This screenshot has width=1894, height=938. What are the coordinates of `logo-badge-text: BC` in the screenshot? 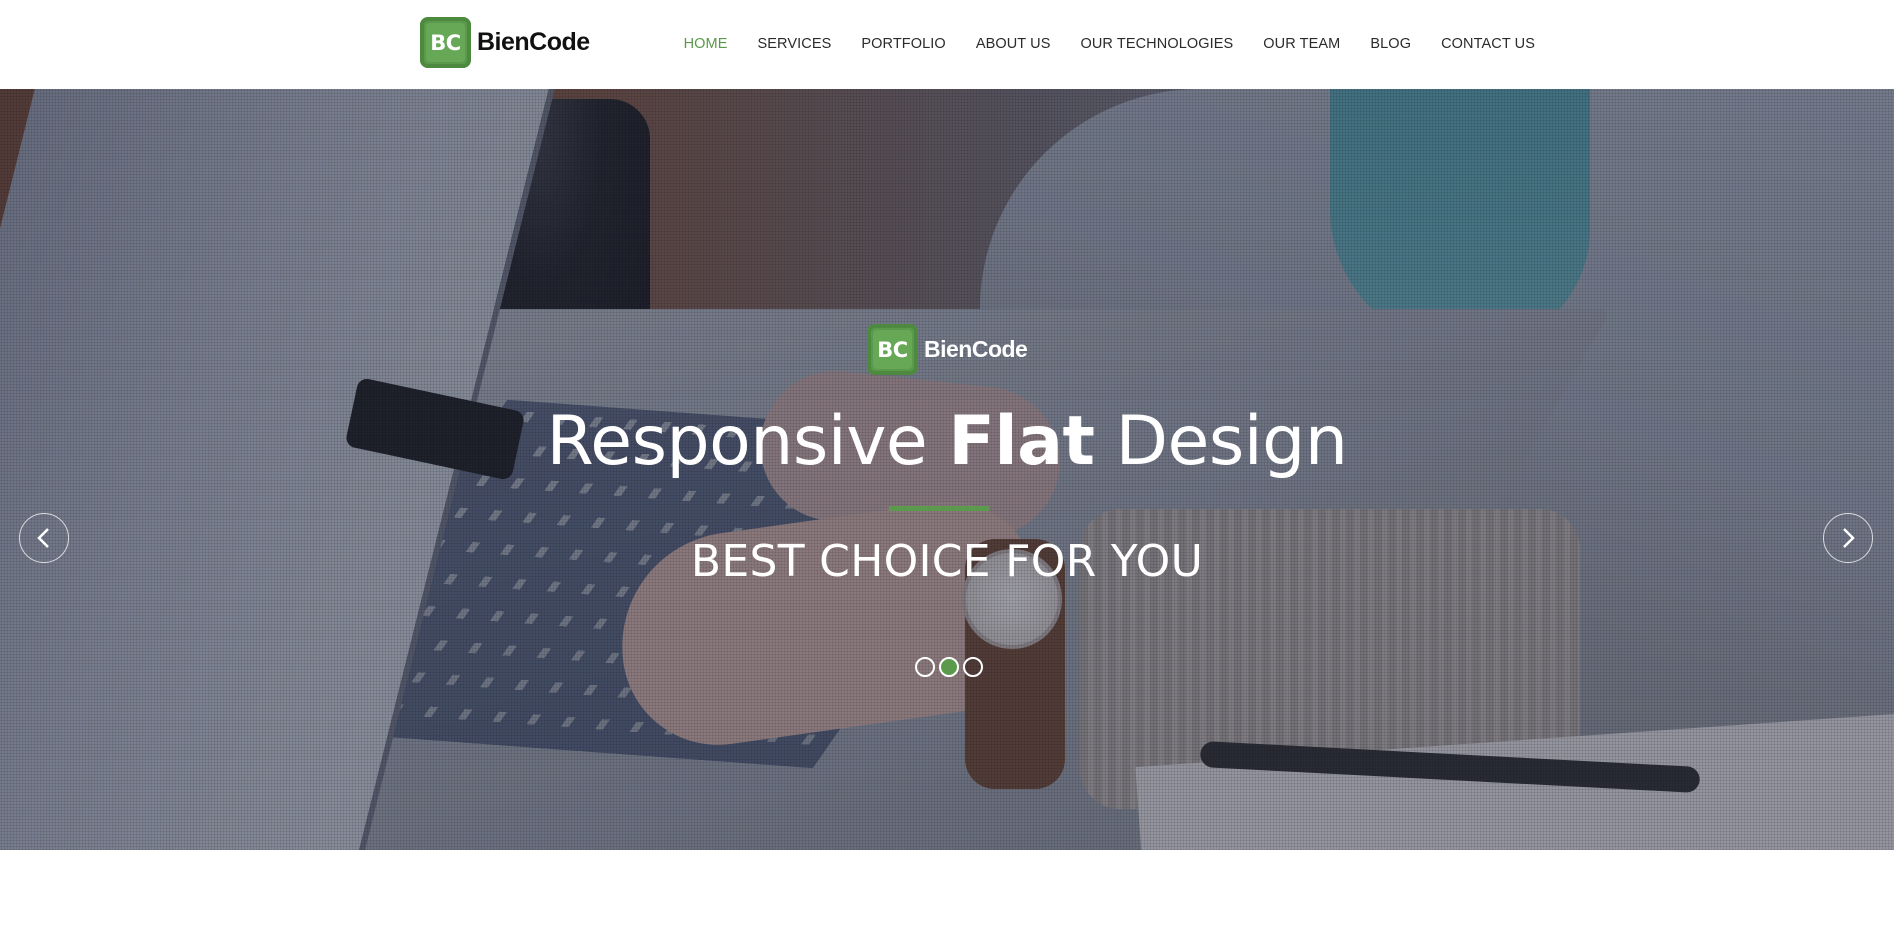 It's located at (445, 42).